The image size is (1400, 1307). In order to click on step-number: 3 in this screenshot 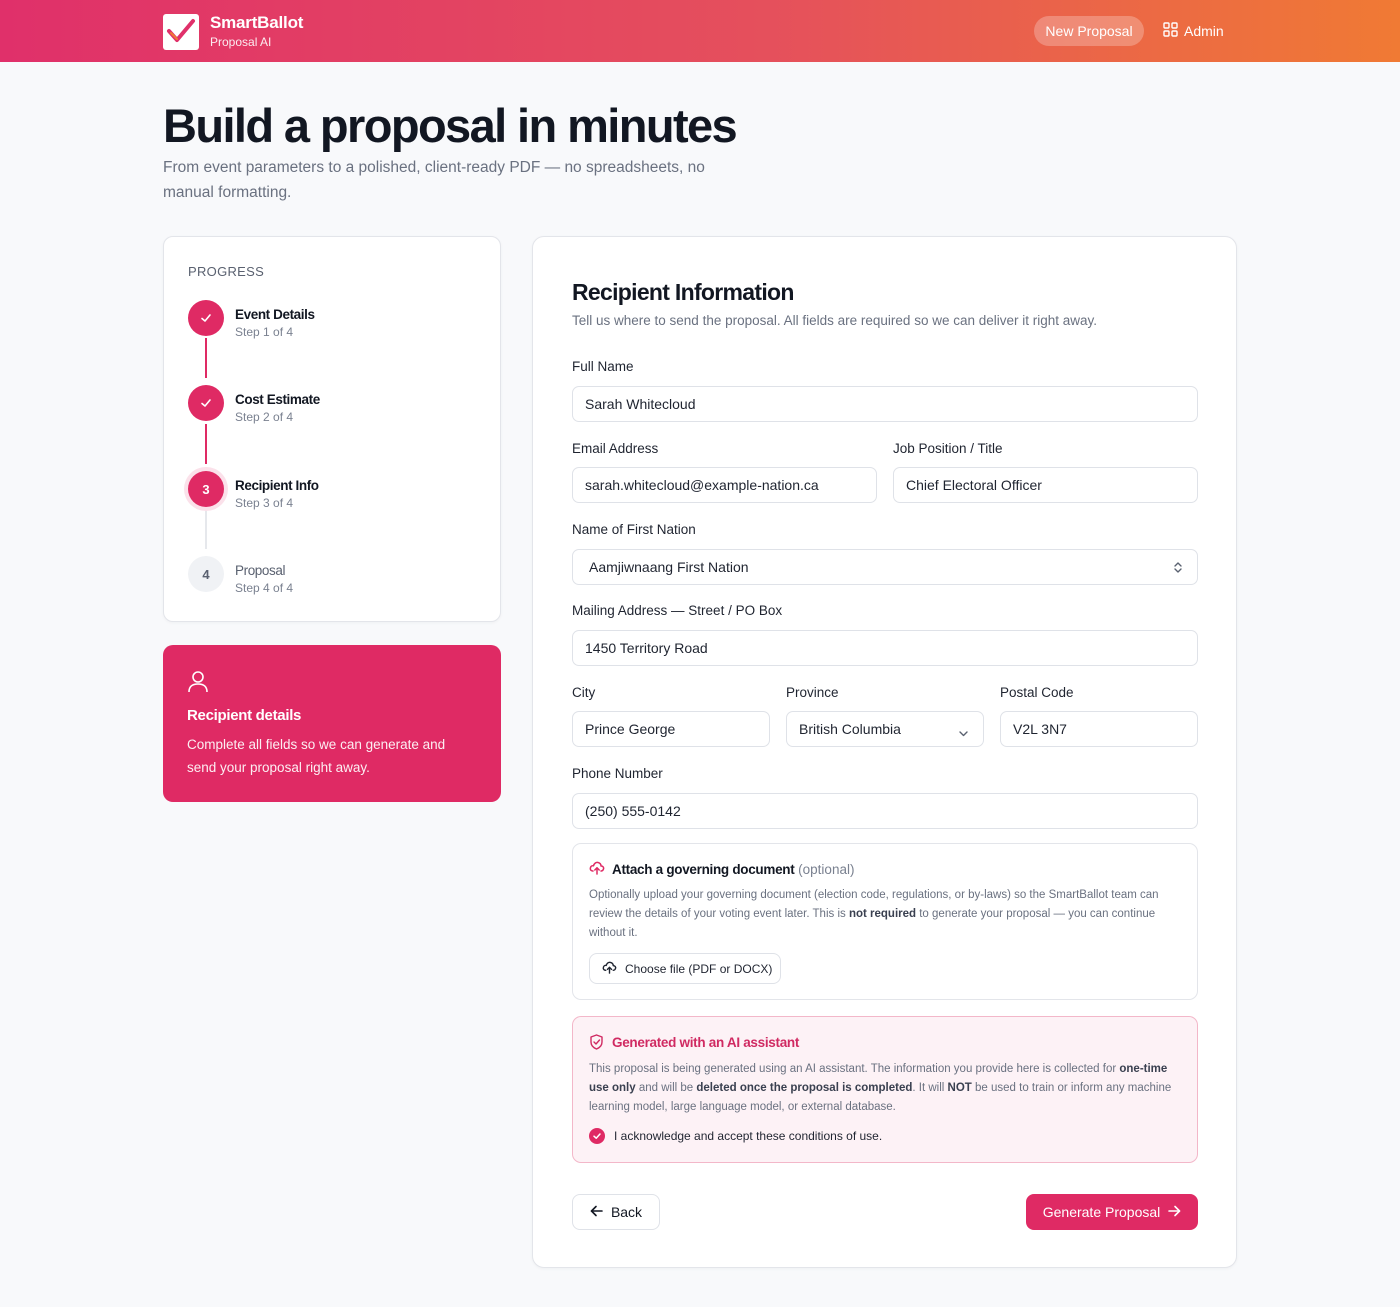, I will do `click(206, 489)`.